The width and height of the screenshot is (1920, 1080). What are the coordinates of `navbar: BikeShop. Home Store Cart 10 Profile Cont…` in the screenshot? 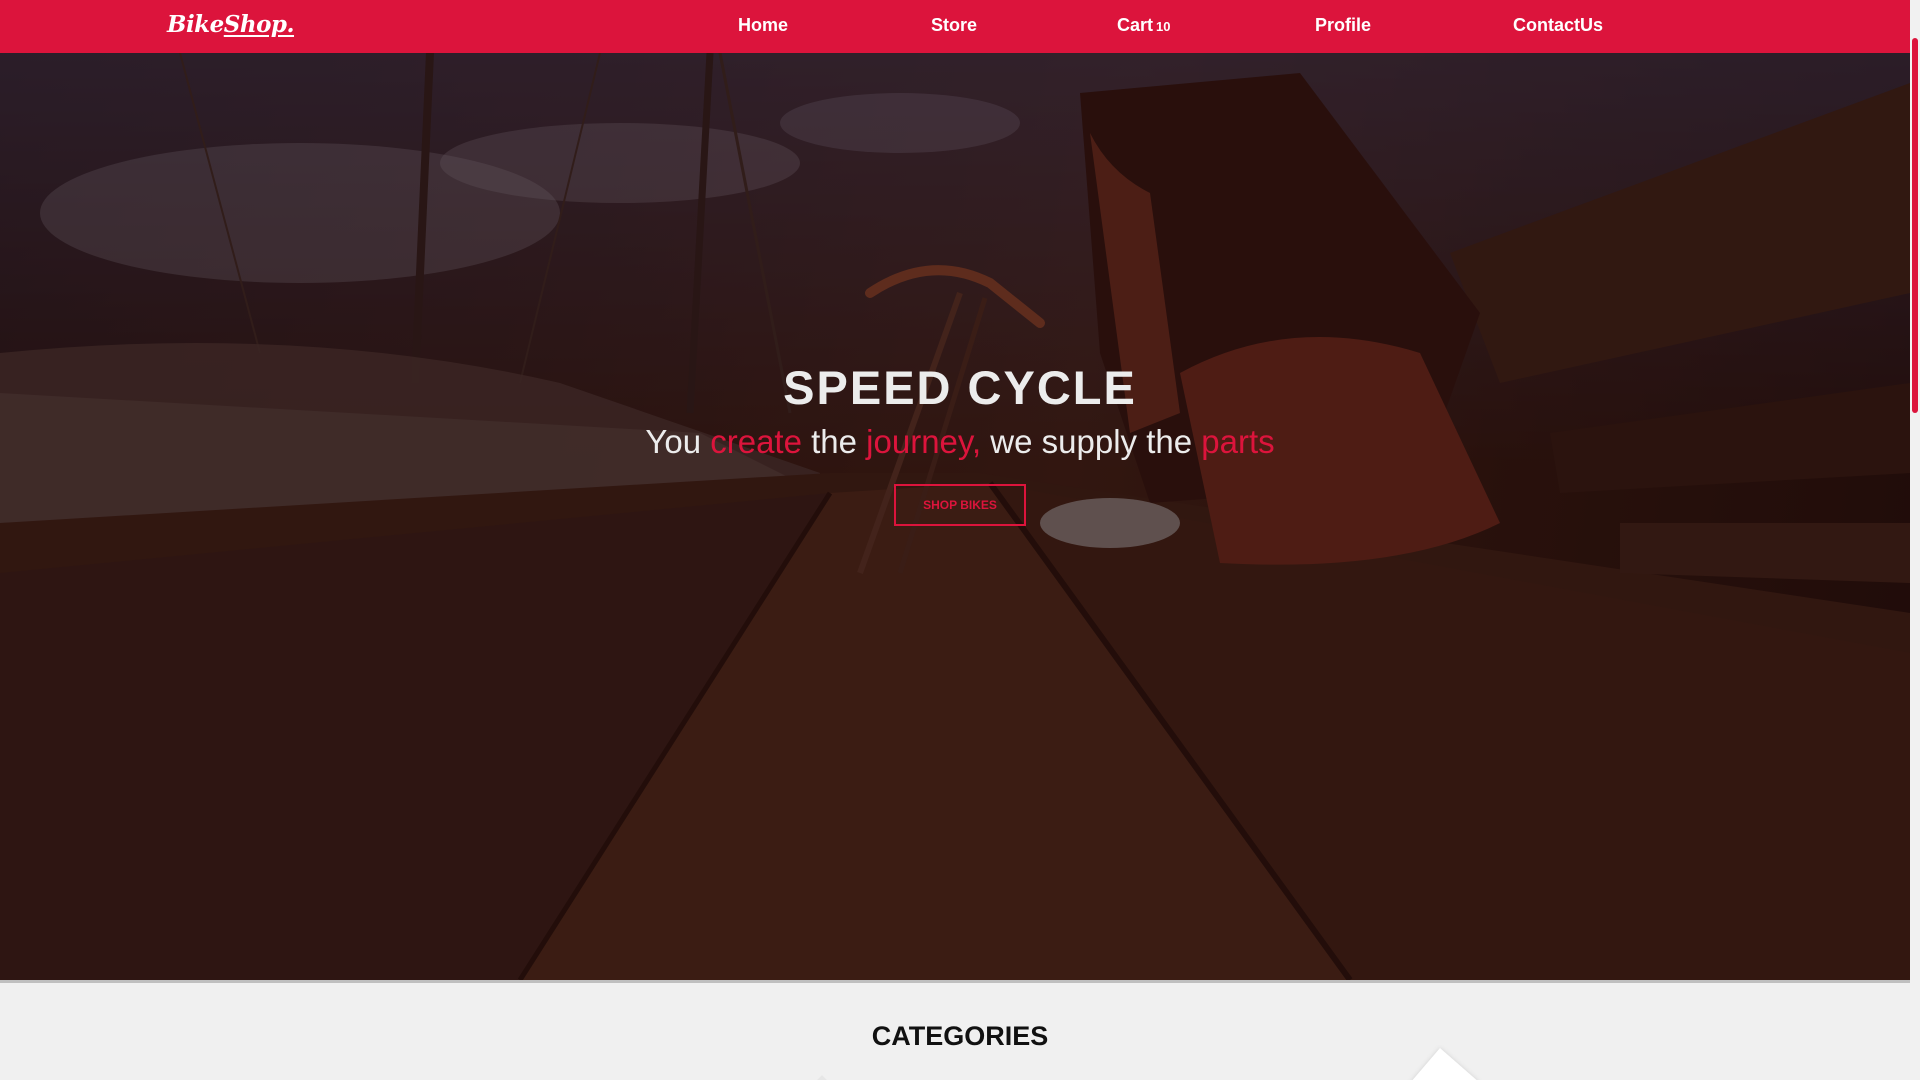 It's located at (955, 26).